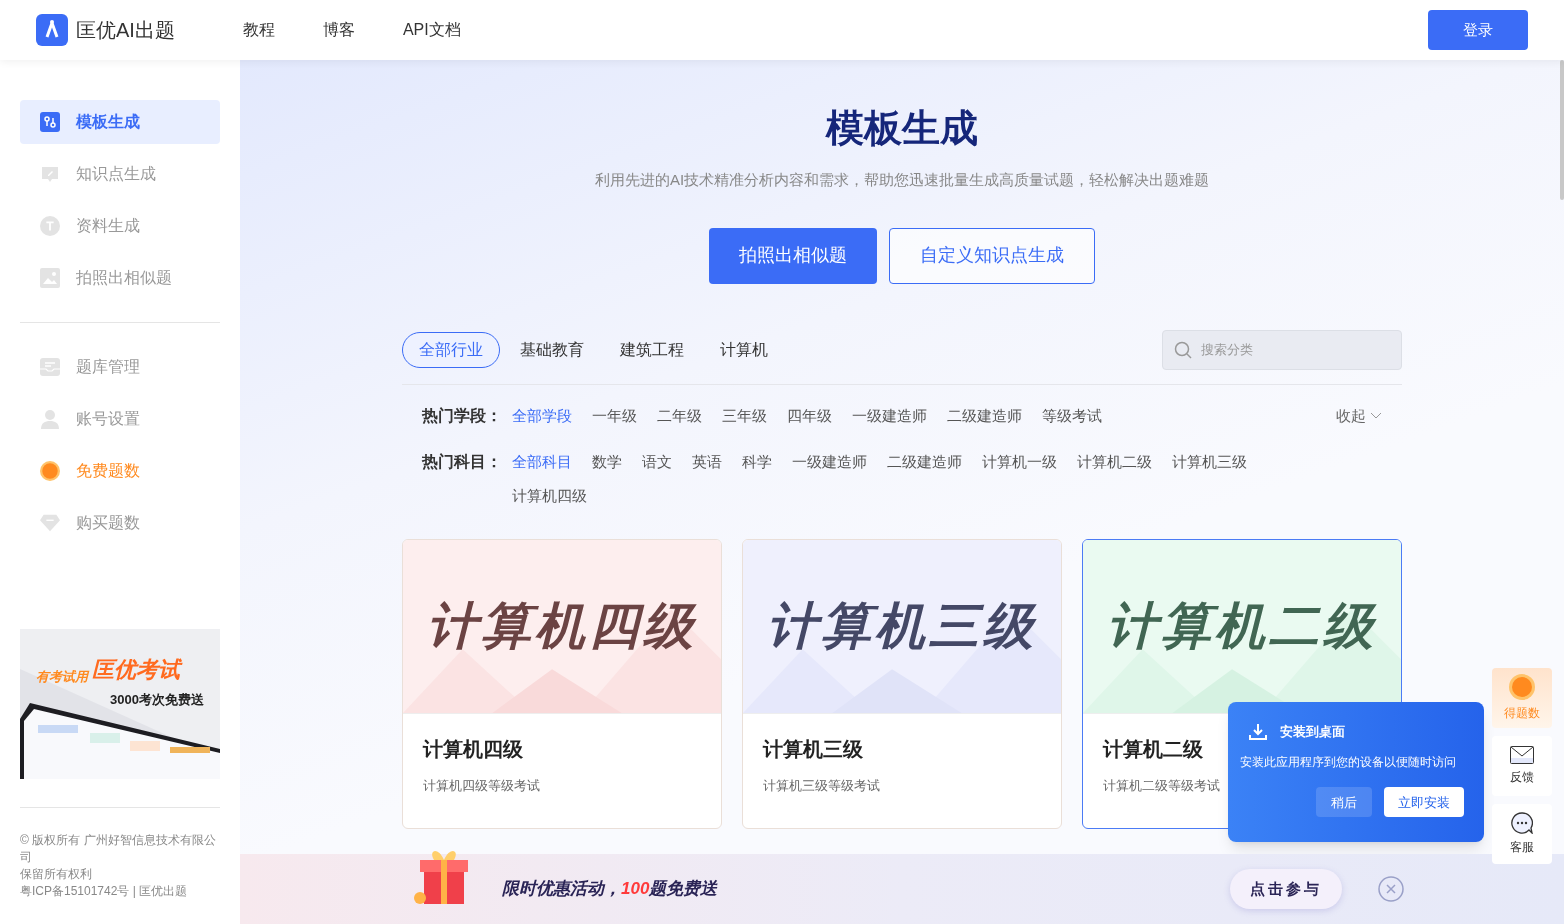 The image size is (1564, 924). I want to click on chevron-down-icon, so click(1376, 415).